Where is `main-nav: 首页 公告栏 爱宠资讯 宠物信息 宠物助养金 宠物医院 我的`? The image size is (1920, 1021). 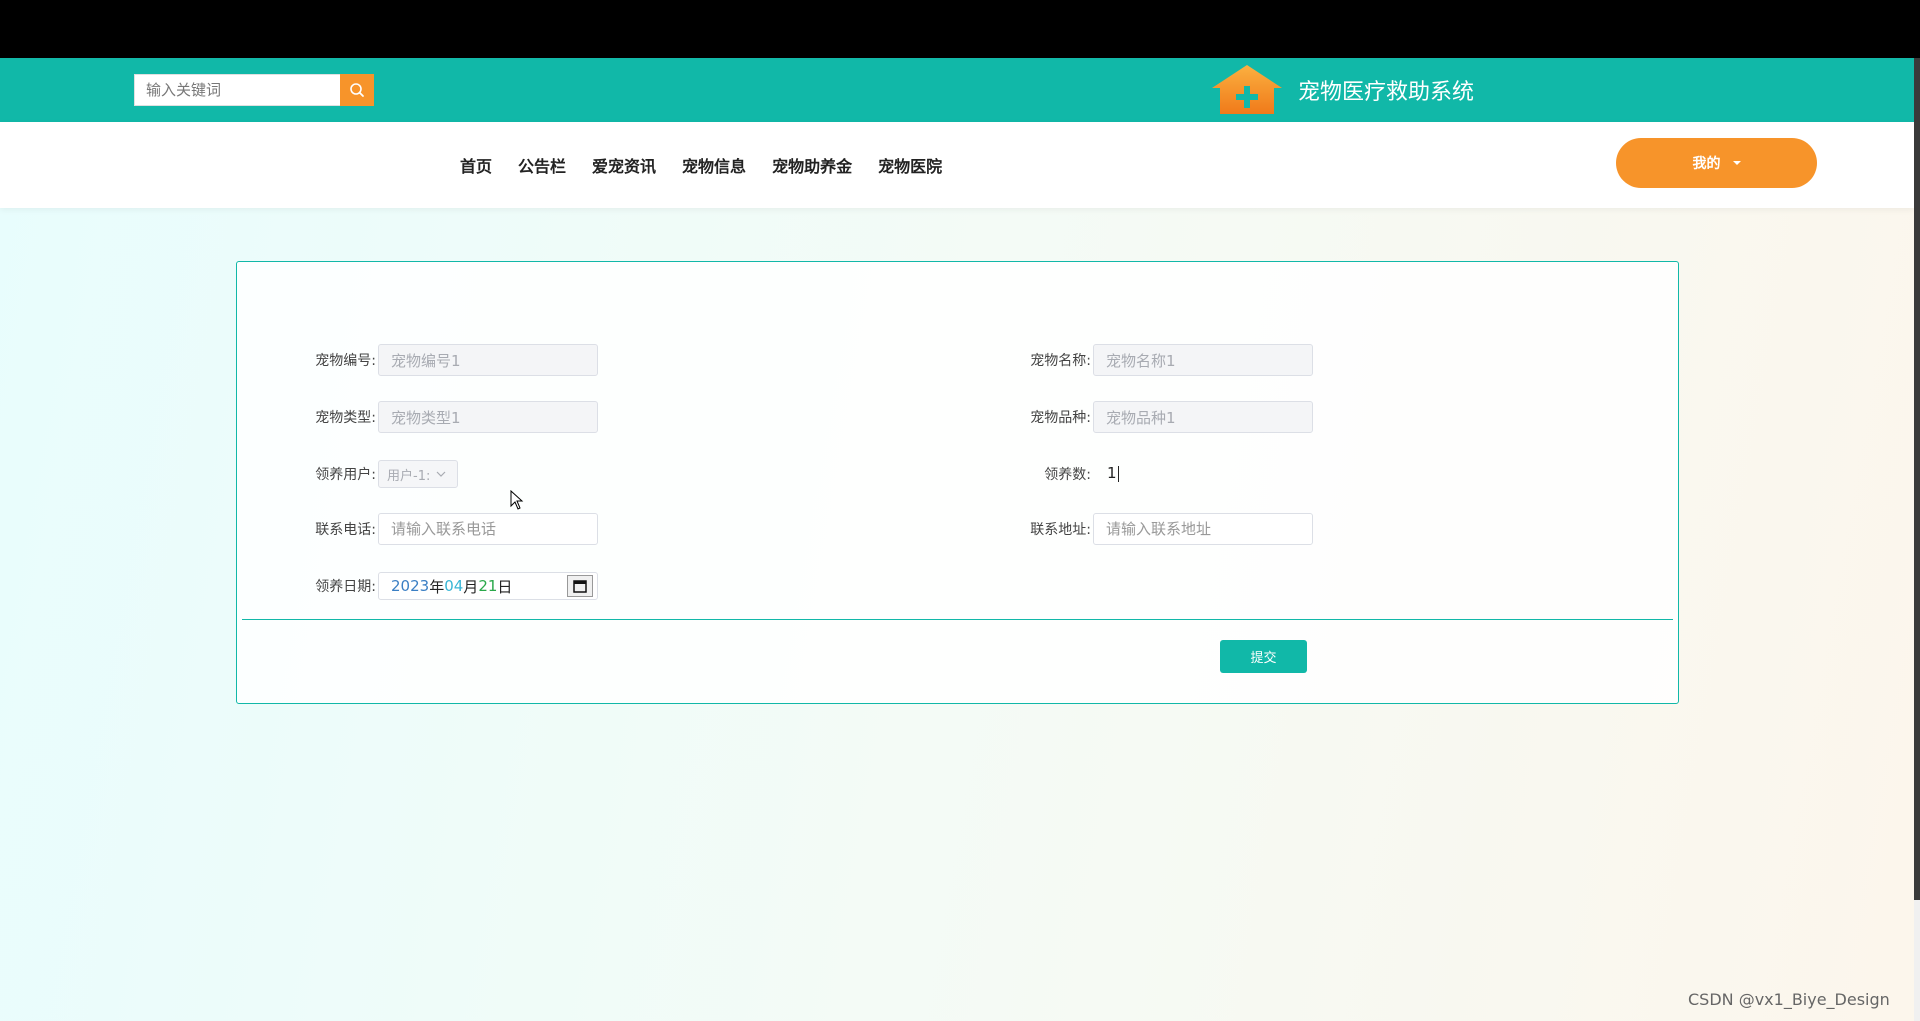 main-nav: 首页 公告栏 爱宠资讯 宠物信息 宠物助养金 宠物医院 我的 is located at coordinates (957, 165).